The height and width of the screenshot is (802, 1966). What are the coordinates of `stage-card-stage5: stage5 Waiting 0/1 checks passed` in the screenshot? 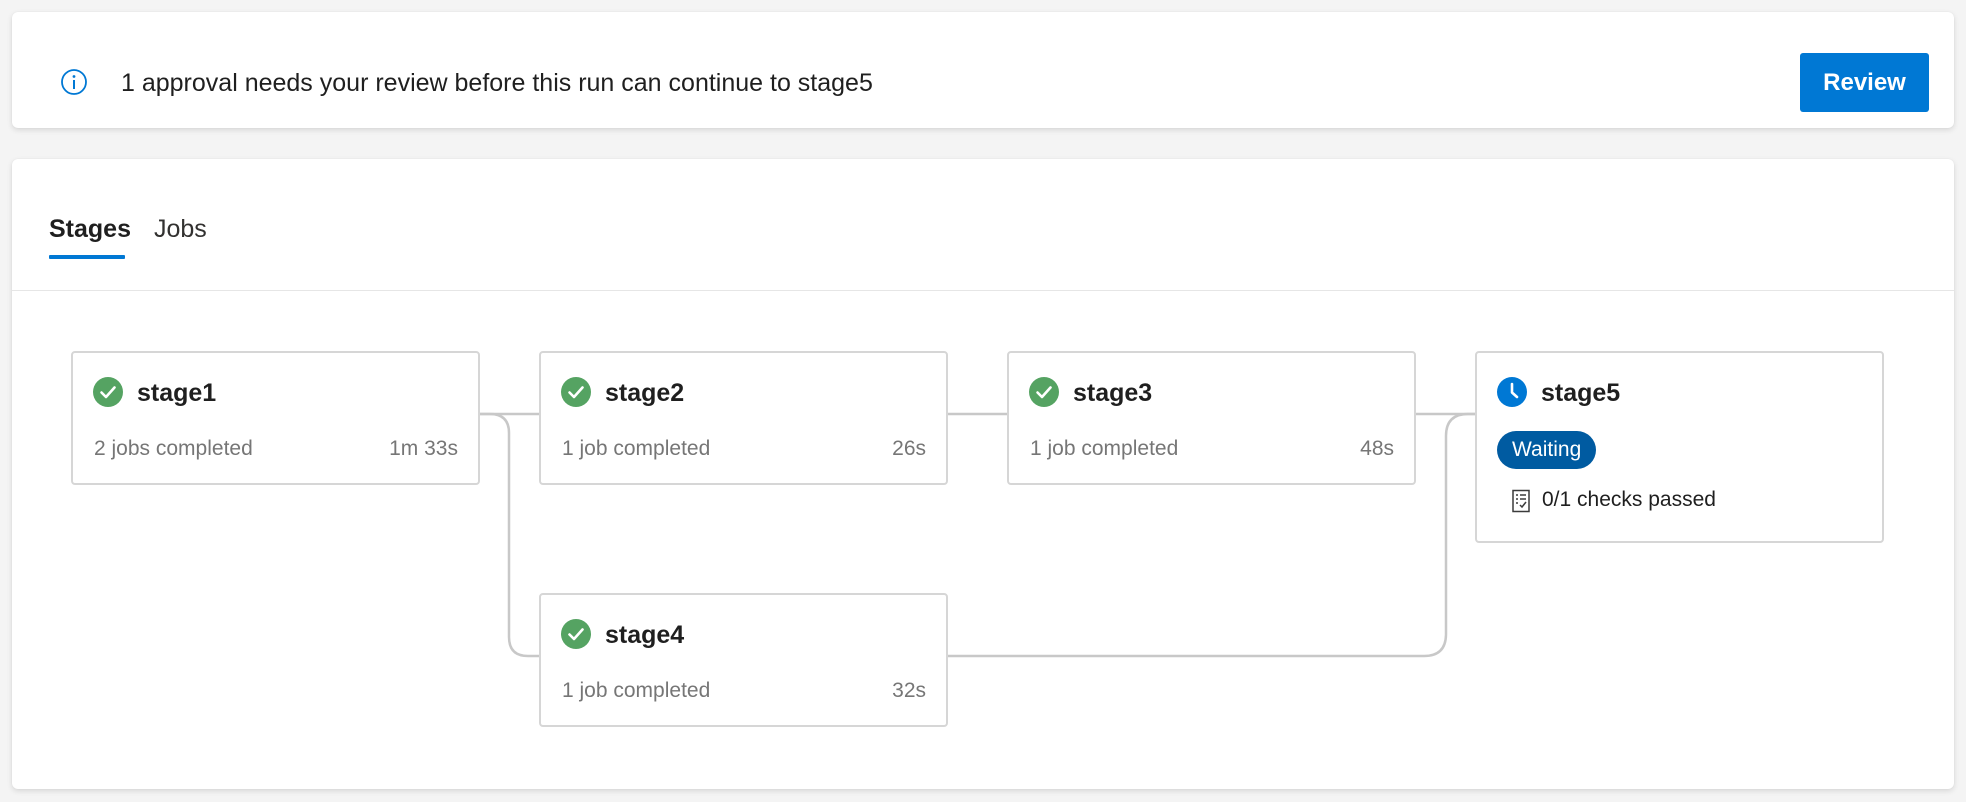 It's located at (1679, 447).